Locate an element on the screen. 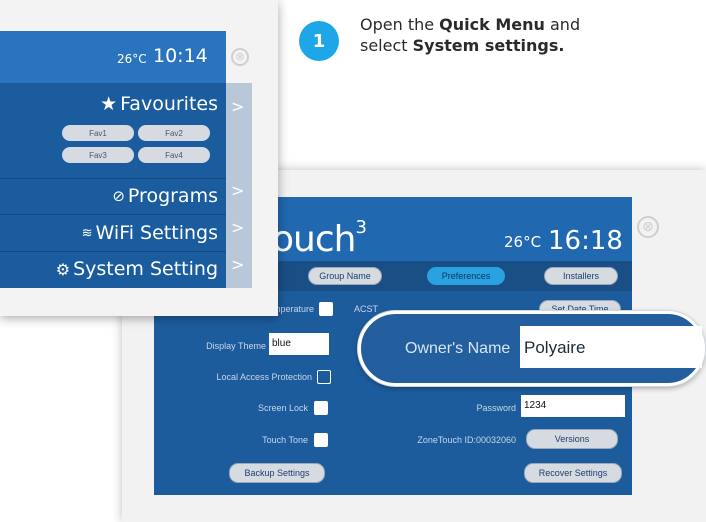 This screenshot has width=706, height=522. touch-tone-checkbox is located at coordinates (321, 440).